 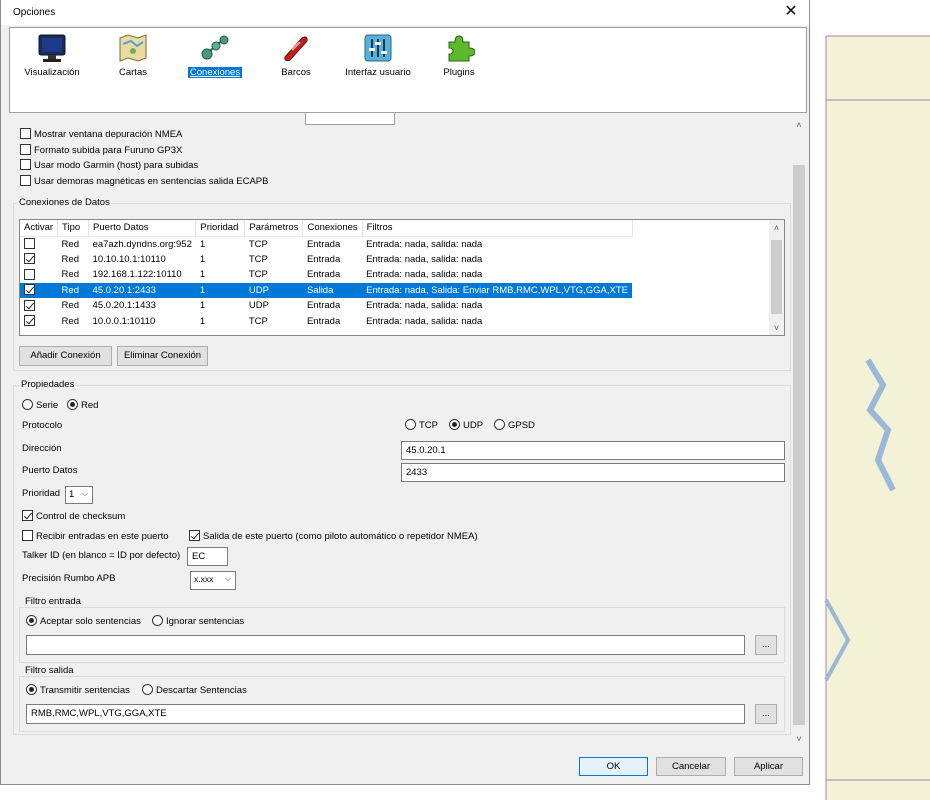 I want to click on properties-title: Propiedades, so click(x=48, y=384).